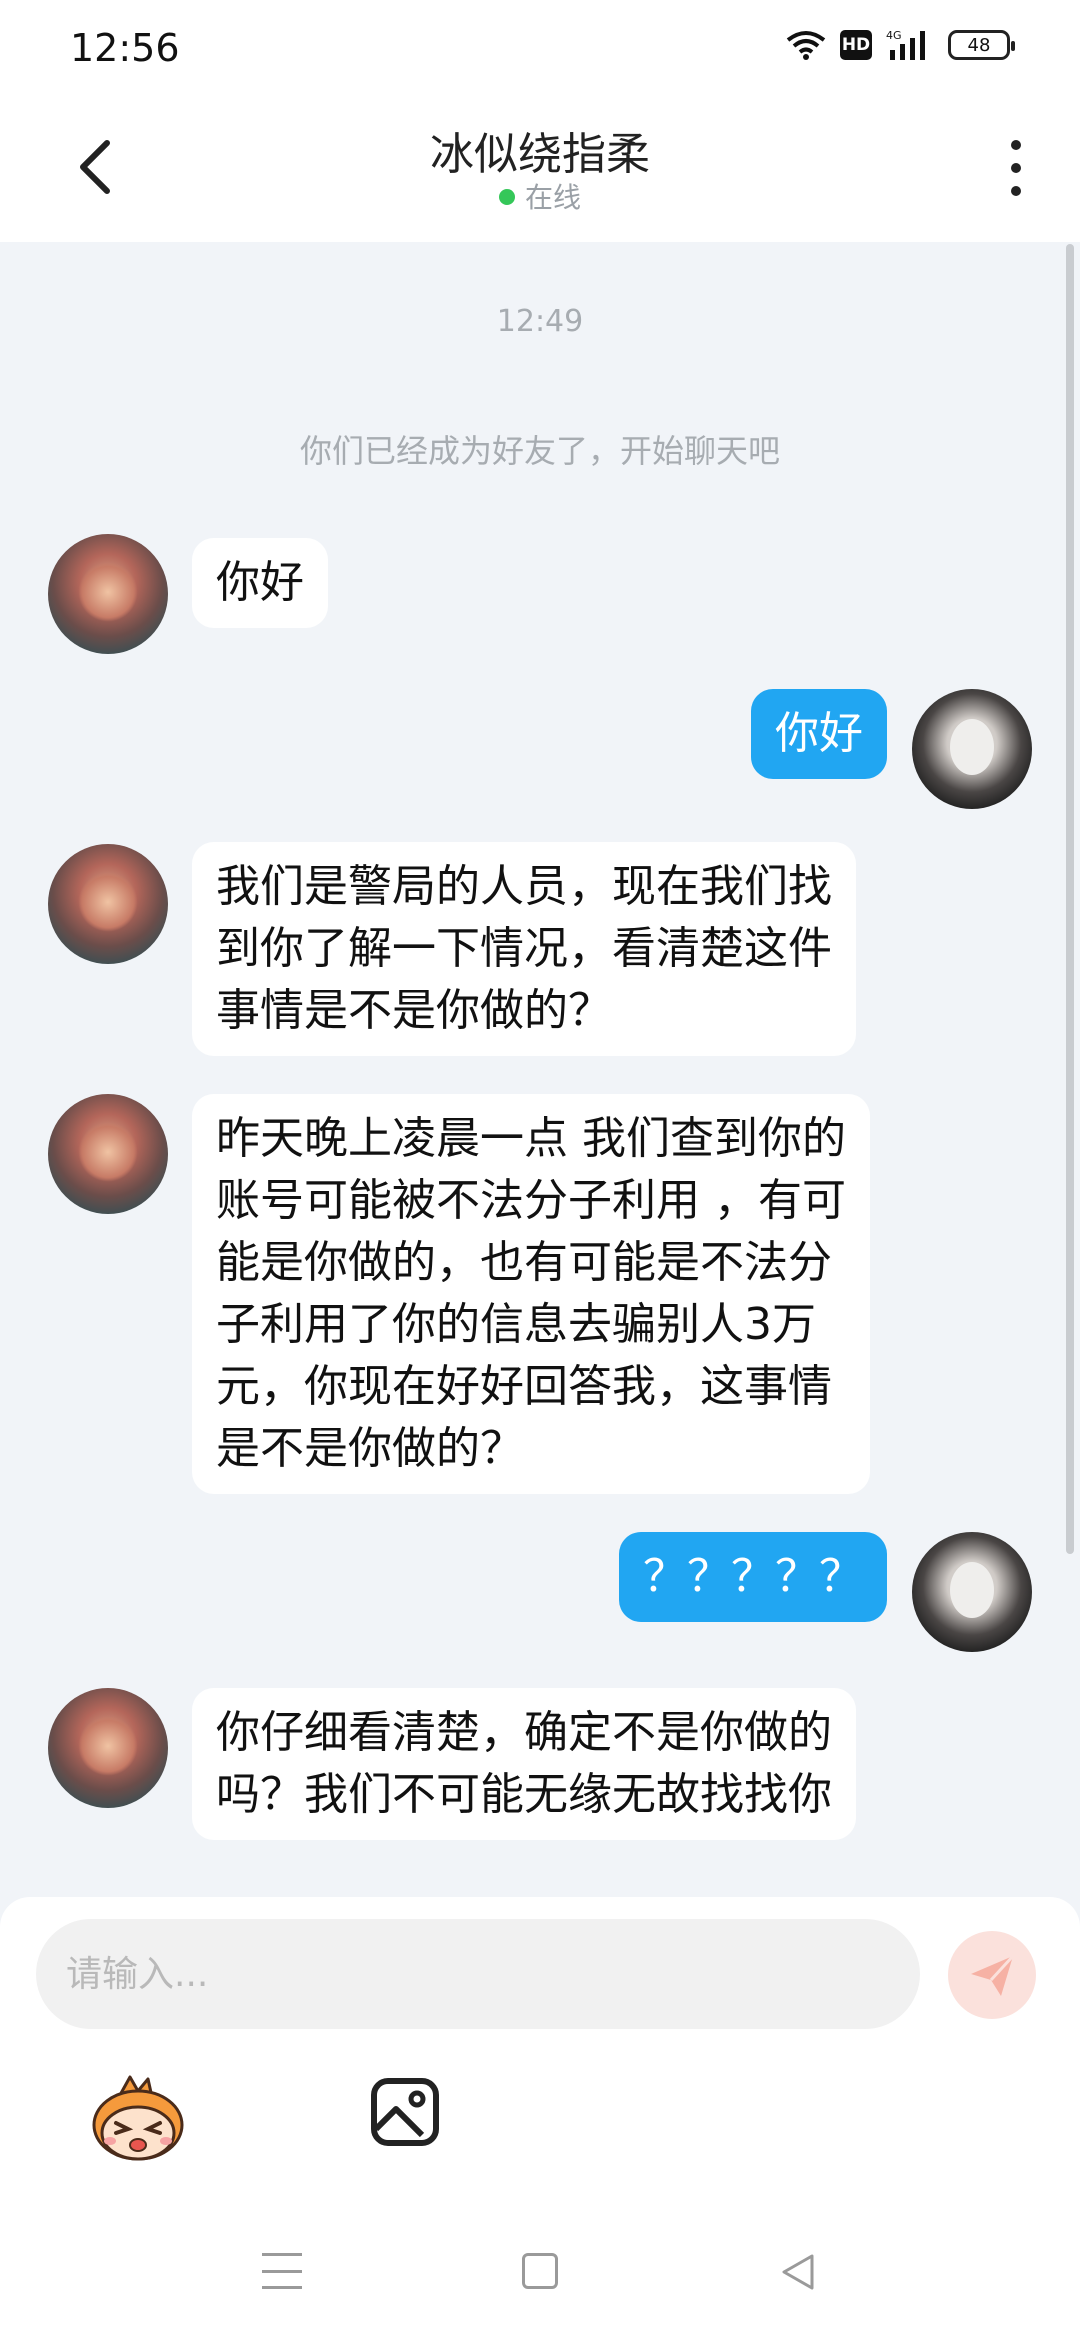 The width and height of the screenshot is (1080, 2340). What do you see at coordinates (414, 1010) in the screenshot?
I see `message-line: 事情是不是你做的？` at bounding box center [414, 1010].